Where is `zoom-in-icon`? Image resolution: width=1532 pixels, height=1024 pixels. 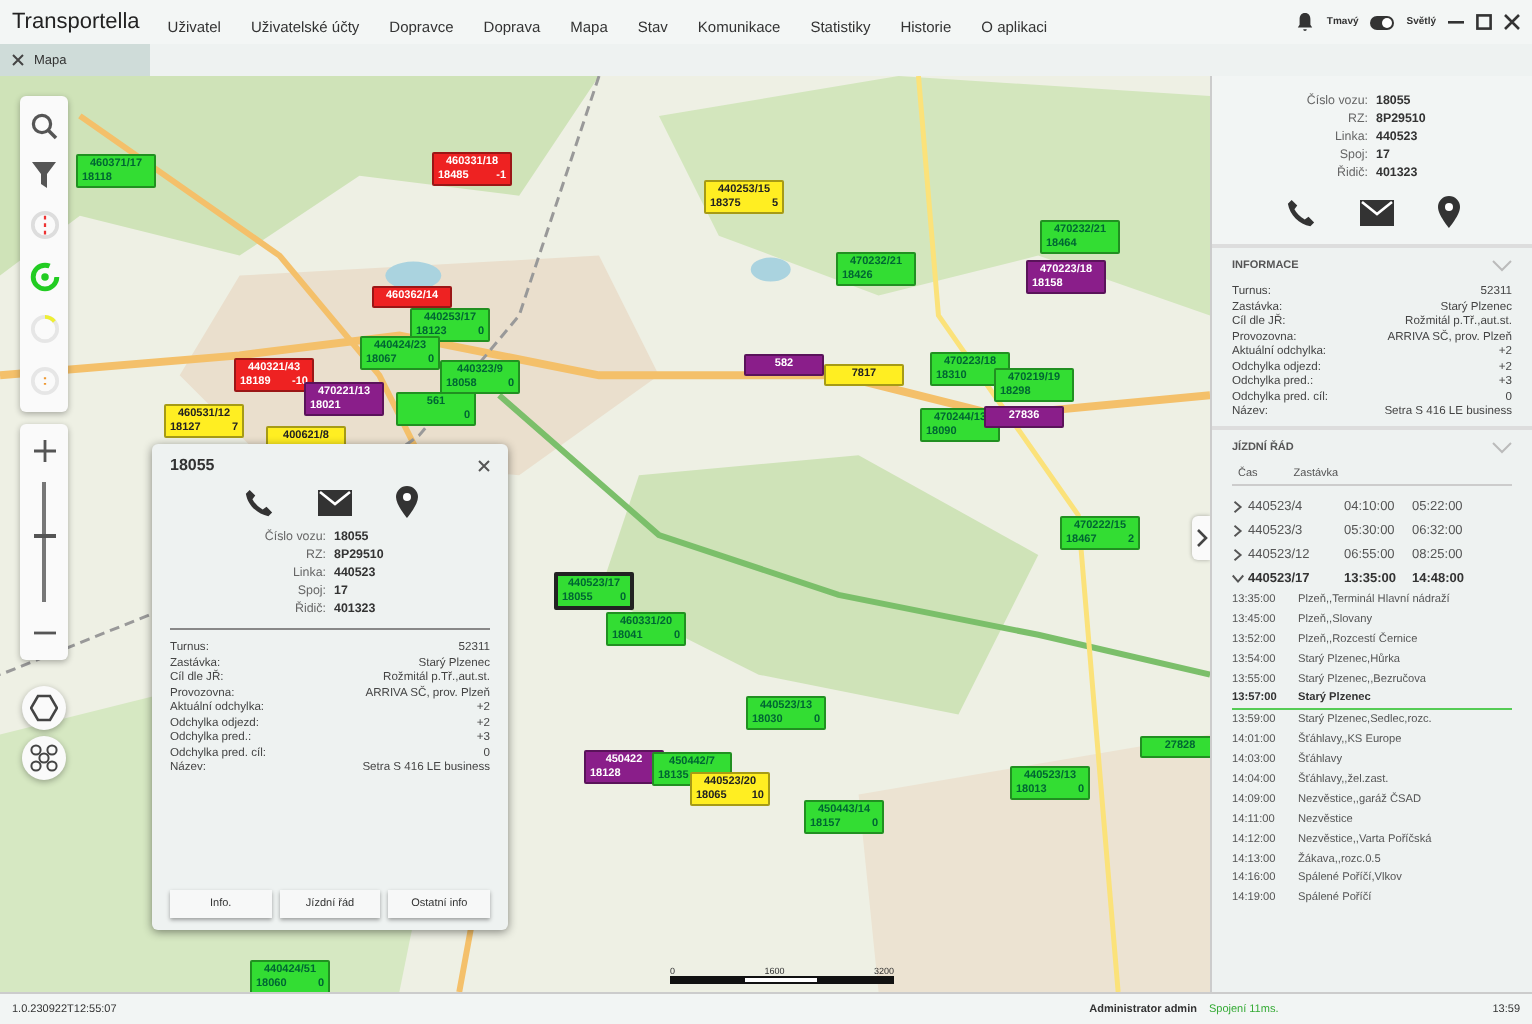
zoom-in-icon is located at coordinates (44, 451).